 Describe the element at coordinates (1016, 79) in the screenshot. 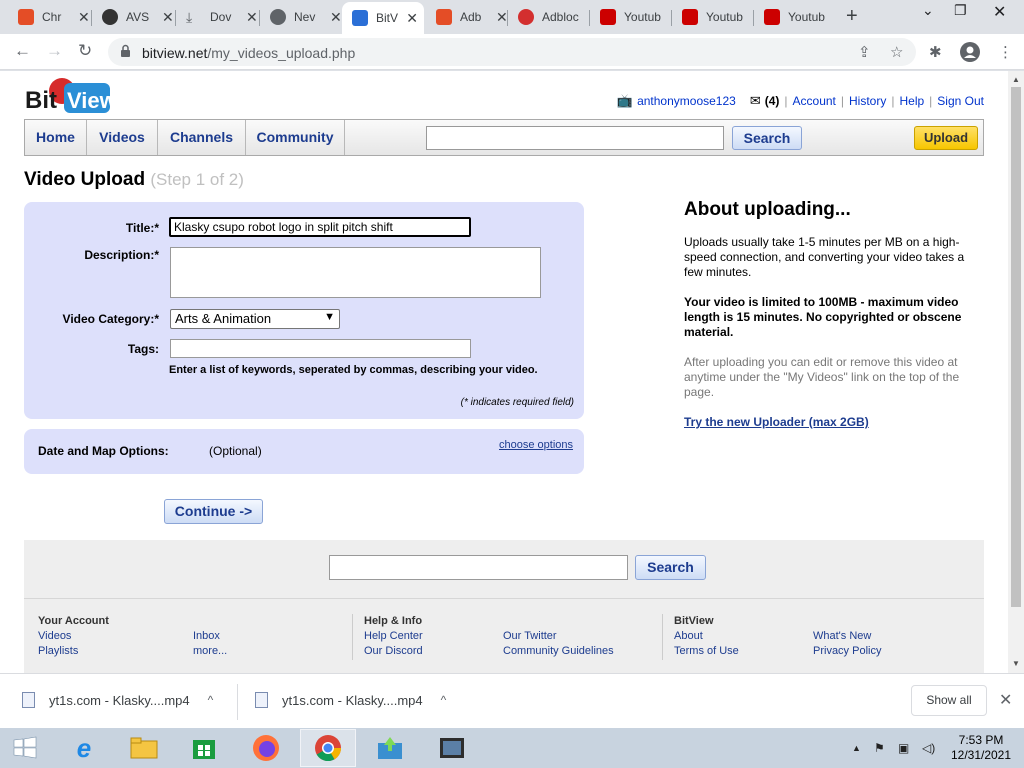

I see `scroll-up-icon: ▲` at that location.